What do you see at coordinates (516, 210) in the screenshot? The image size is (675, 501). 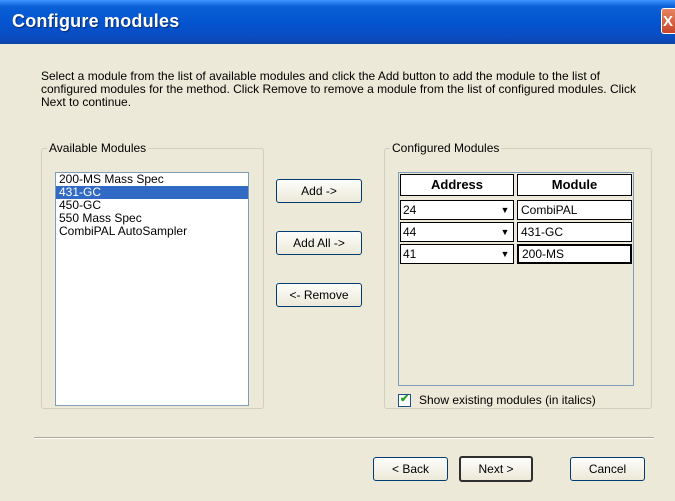 I see `table-row: 24 ▼ CombiPAL` at bounding box center [516, 210].